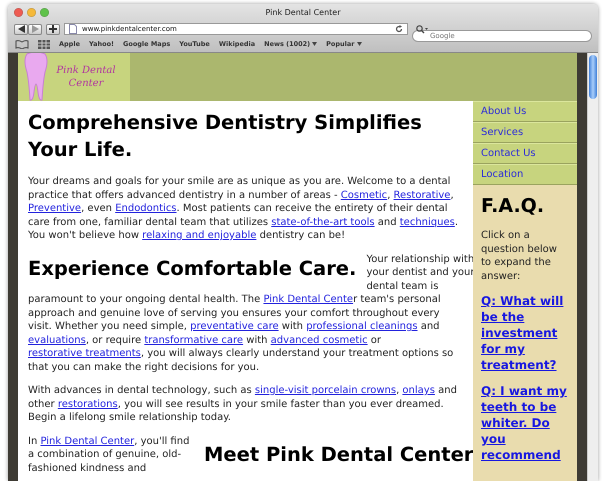 This screenshot has height=481, width=602. I want to click on text-link: Restorative, so click(422, 195).